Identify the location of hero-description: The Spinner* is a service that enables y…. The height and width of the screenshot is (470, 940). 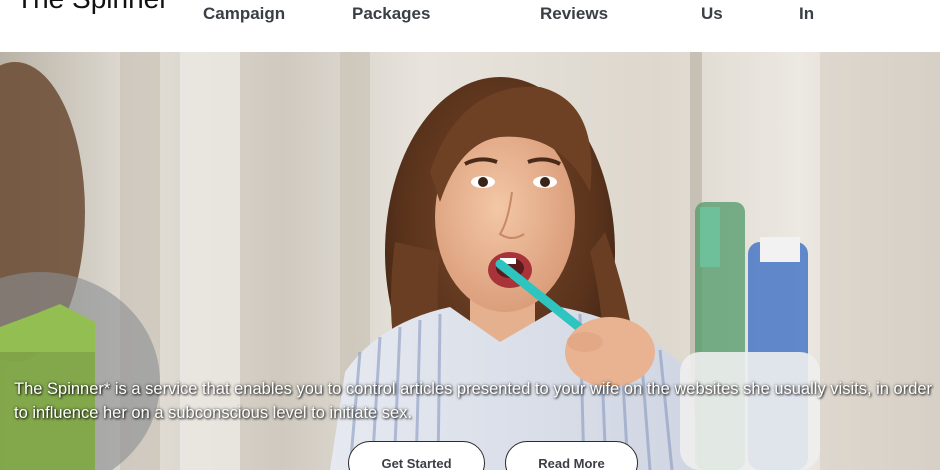
(473, 401).